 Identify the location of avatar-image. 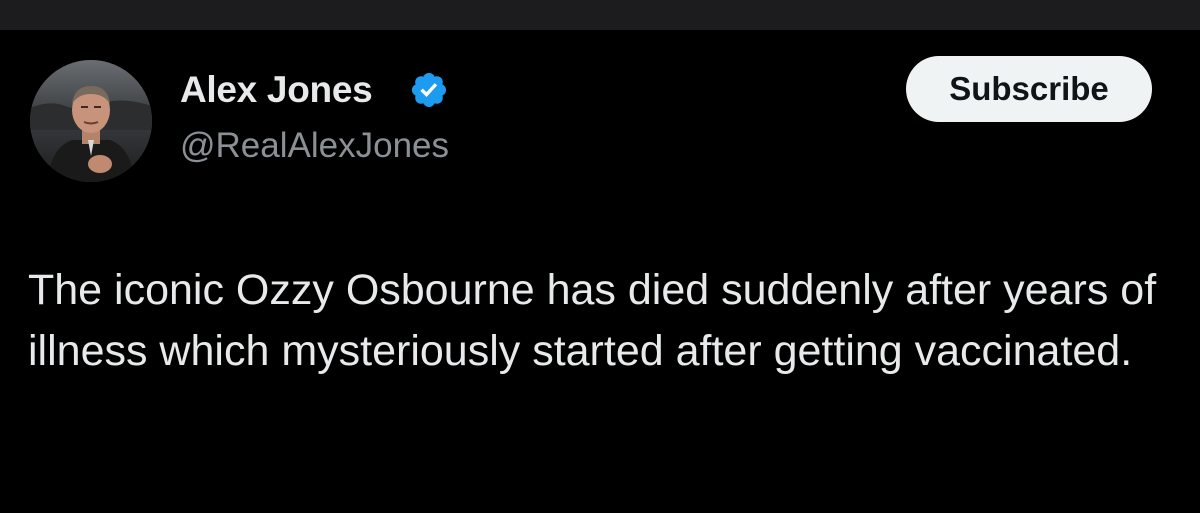
(91, 121).